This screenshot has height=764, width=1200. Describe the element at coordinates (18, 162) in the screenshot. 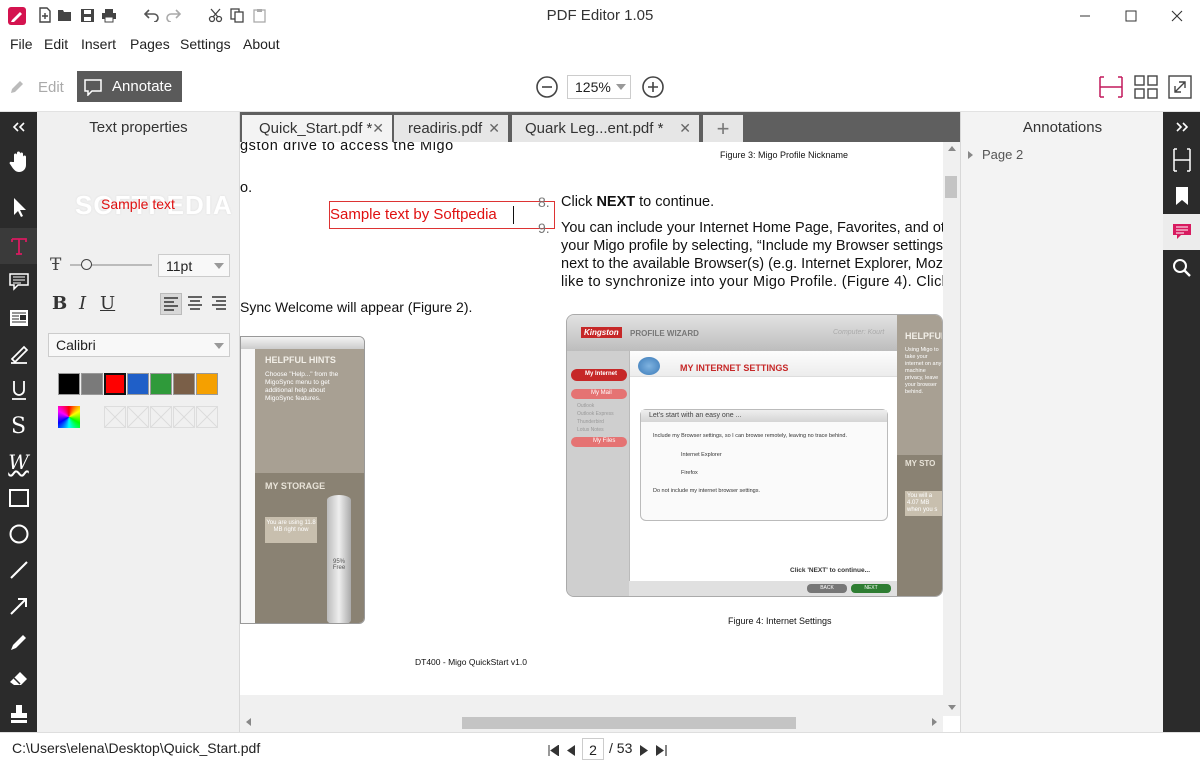

I see `hand-tool-icon` at that location.